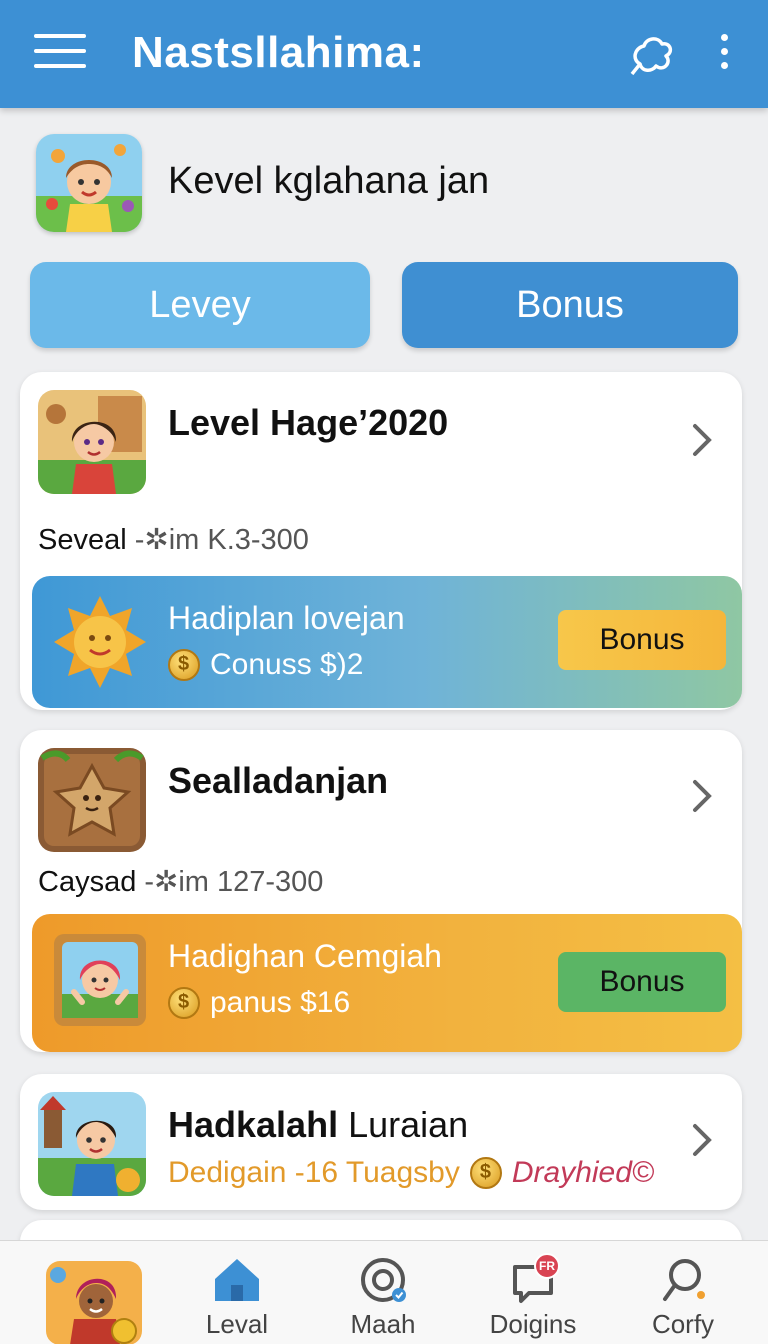 This screenshot has width=768, height=1344. Describe the element at coordinates (100, 980) in the screenshot. I see `character-icon` at that location.